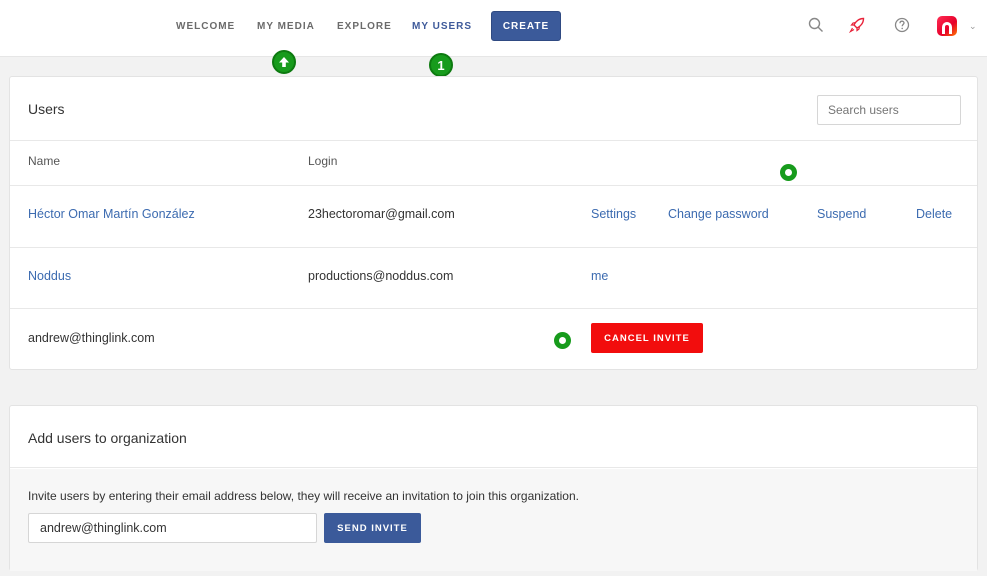 Image resolution: width=987 pixels, height=576 pixels. What do you see at coordinates (372, 528) in the screenshot?
I see `send-invite-button: SEND INVITE` at bounding box center [372, 528].